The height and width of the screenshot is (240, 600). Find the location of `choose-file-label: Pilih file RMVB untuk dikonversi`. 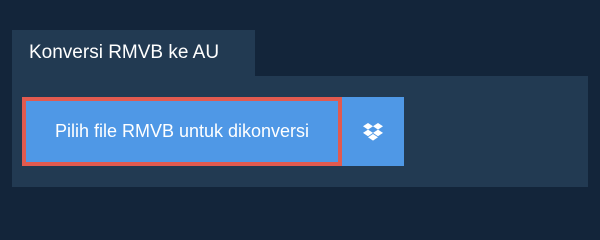

choose-file-label: Pilih file RMVB untuk dikonversi is located at coordinates (182, 131).